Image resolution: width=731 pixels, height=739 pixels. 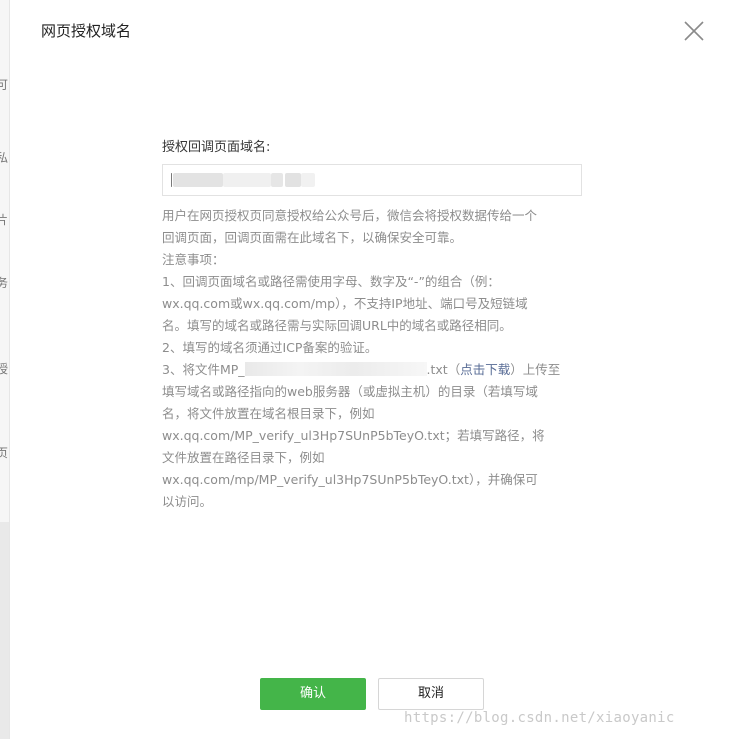 What do you see at coordinates (372, 180) in the screenshot?
I see `domain-input-box` at bounding box center [372, 180].